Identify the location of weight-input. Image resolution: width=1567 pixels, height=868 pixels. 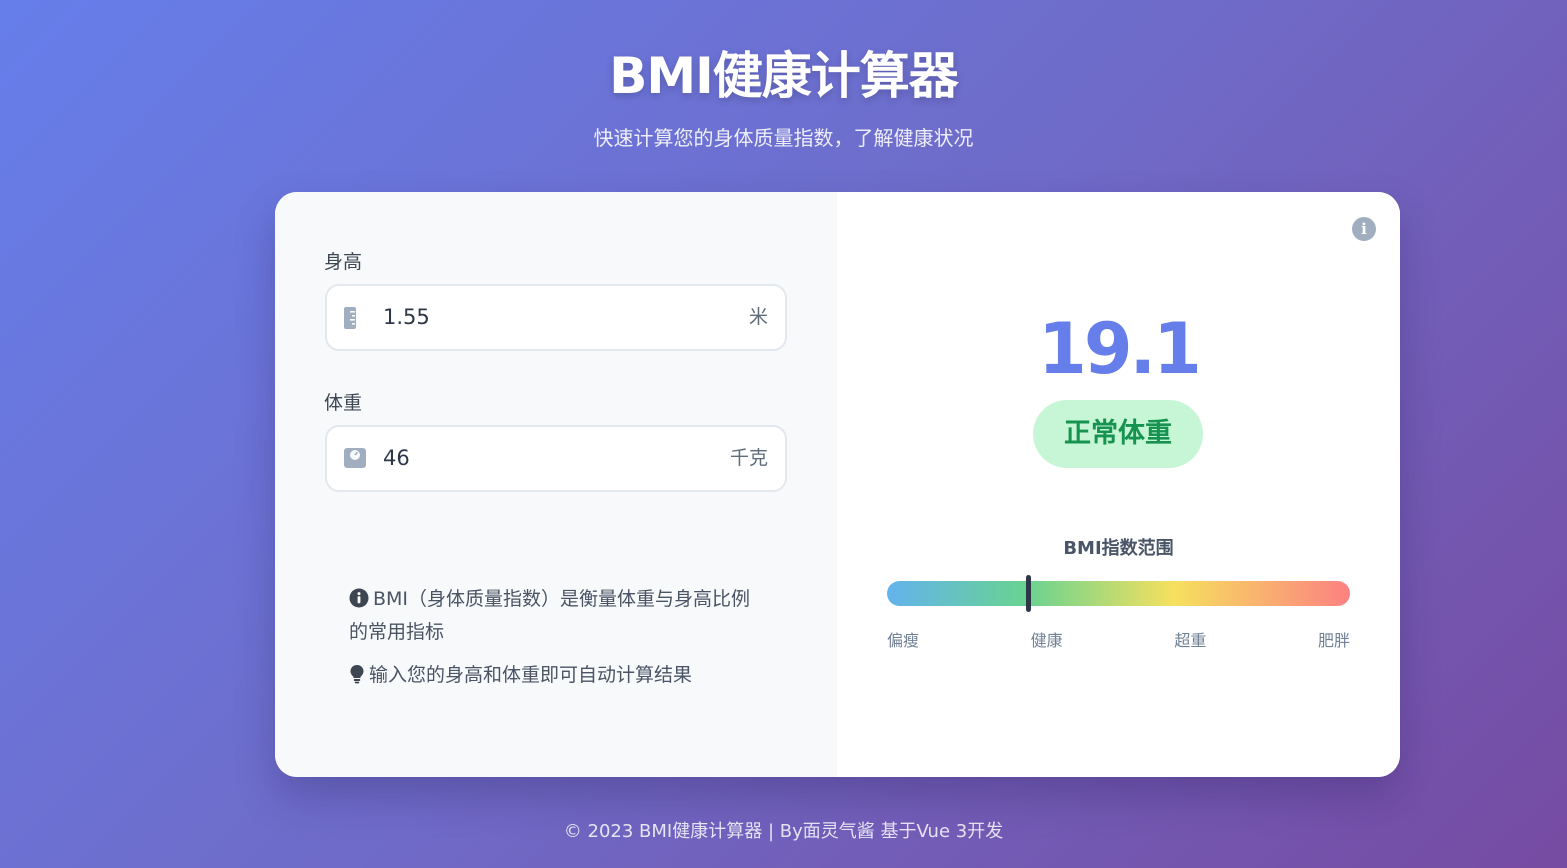
(533, 458).